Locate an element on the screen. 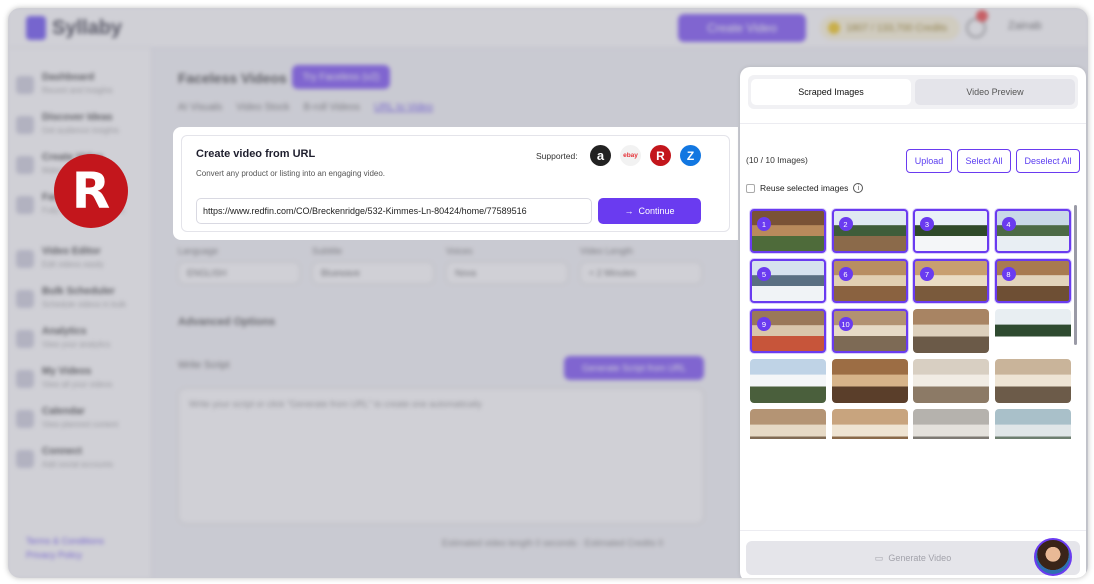  image-thumbnail: 2 is located at coordinates (869, 231).